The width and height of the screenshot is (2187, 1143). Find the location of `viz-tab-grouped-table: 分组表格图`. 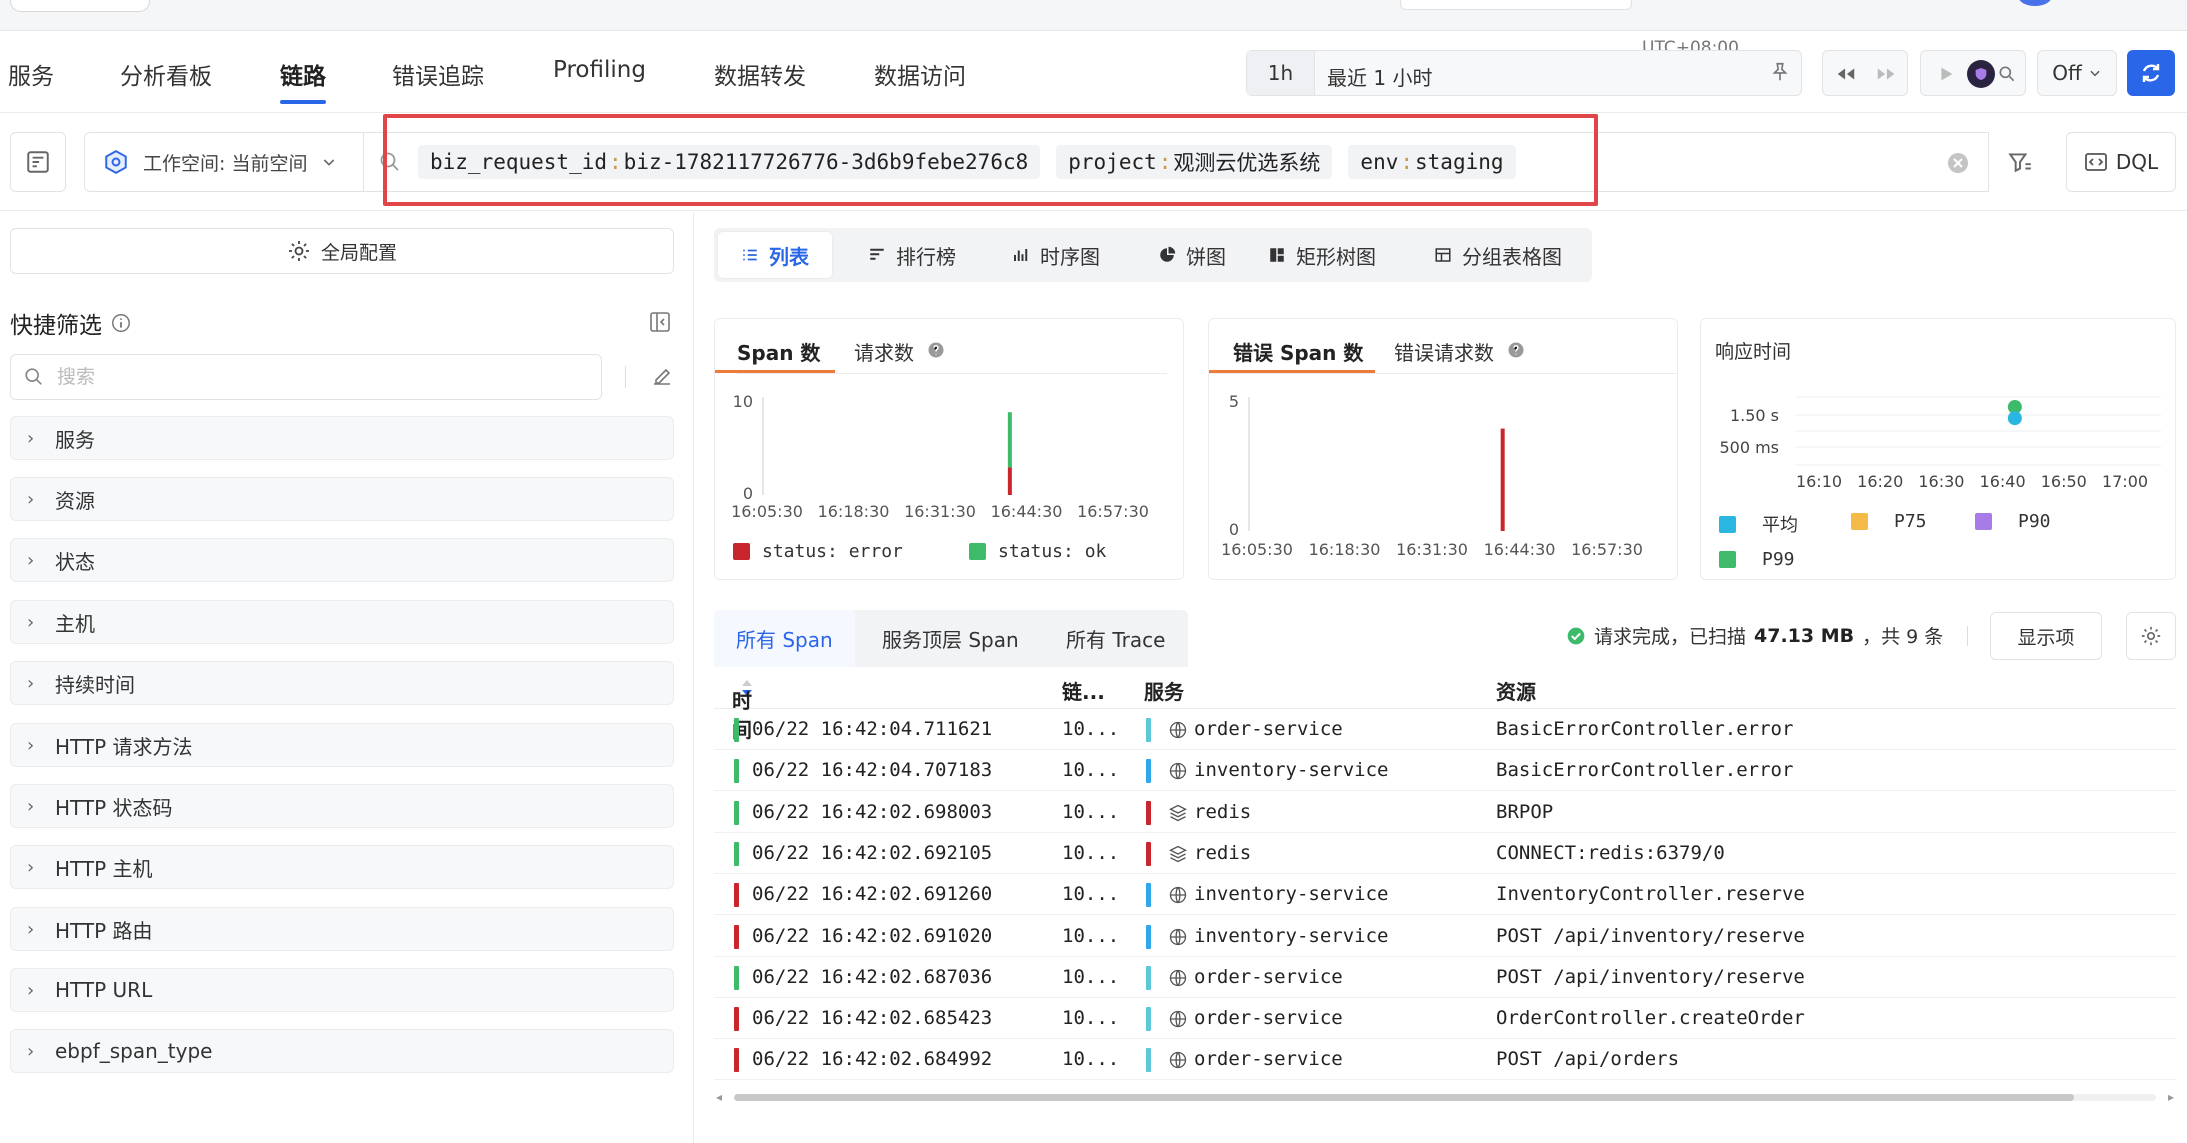

viz-tab-grouped-table: 分组表格图 is located at coordinates (1498, 255).